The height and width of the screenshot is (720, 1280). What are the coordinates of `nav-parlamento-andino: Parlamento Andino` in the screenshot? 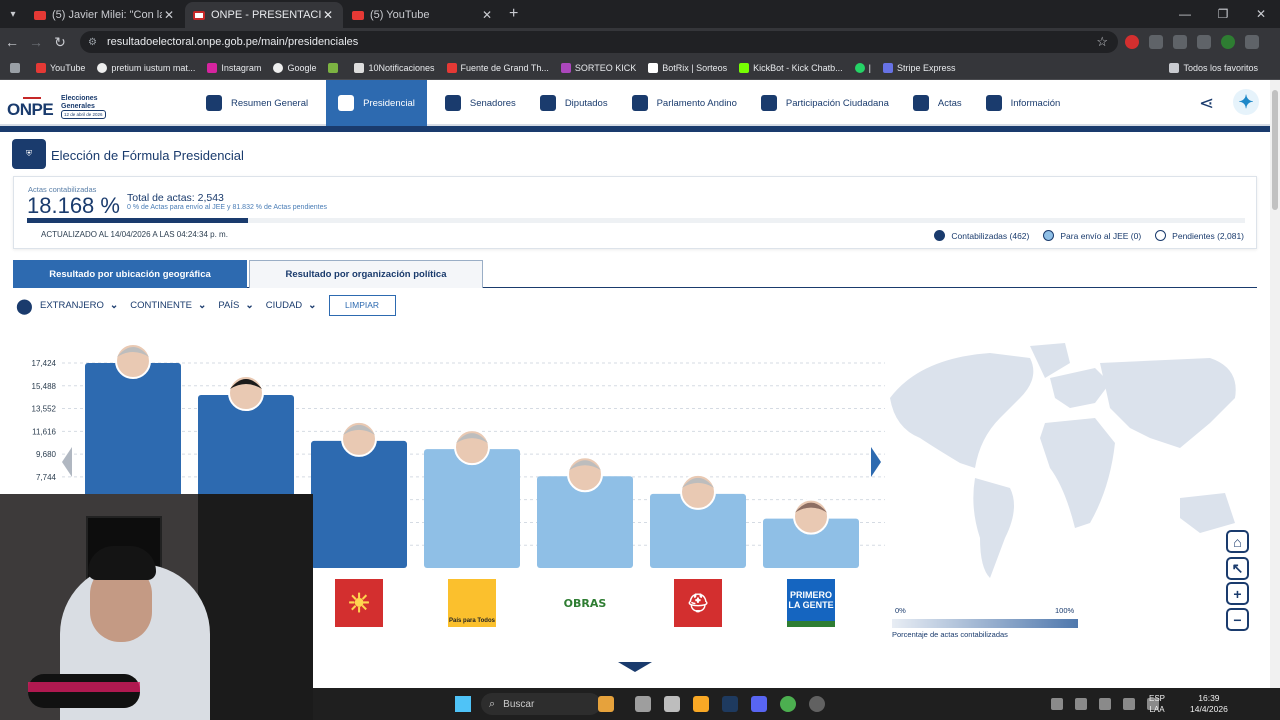 It's located at (684, 103).